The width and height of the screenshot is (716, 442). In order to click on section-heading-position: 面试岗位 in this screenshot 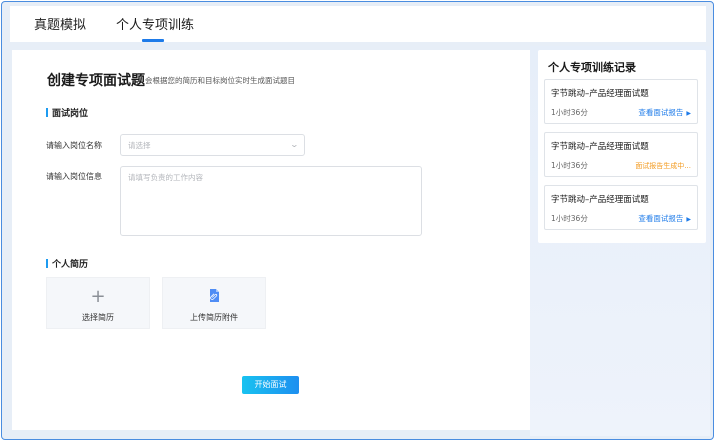, I will do `click(67, 112)`.